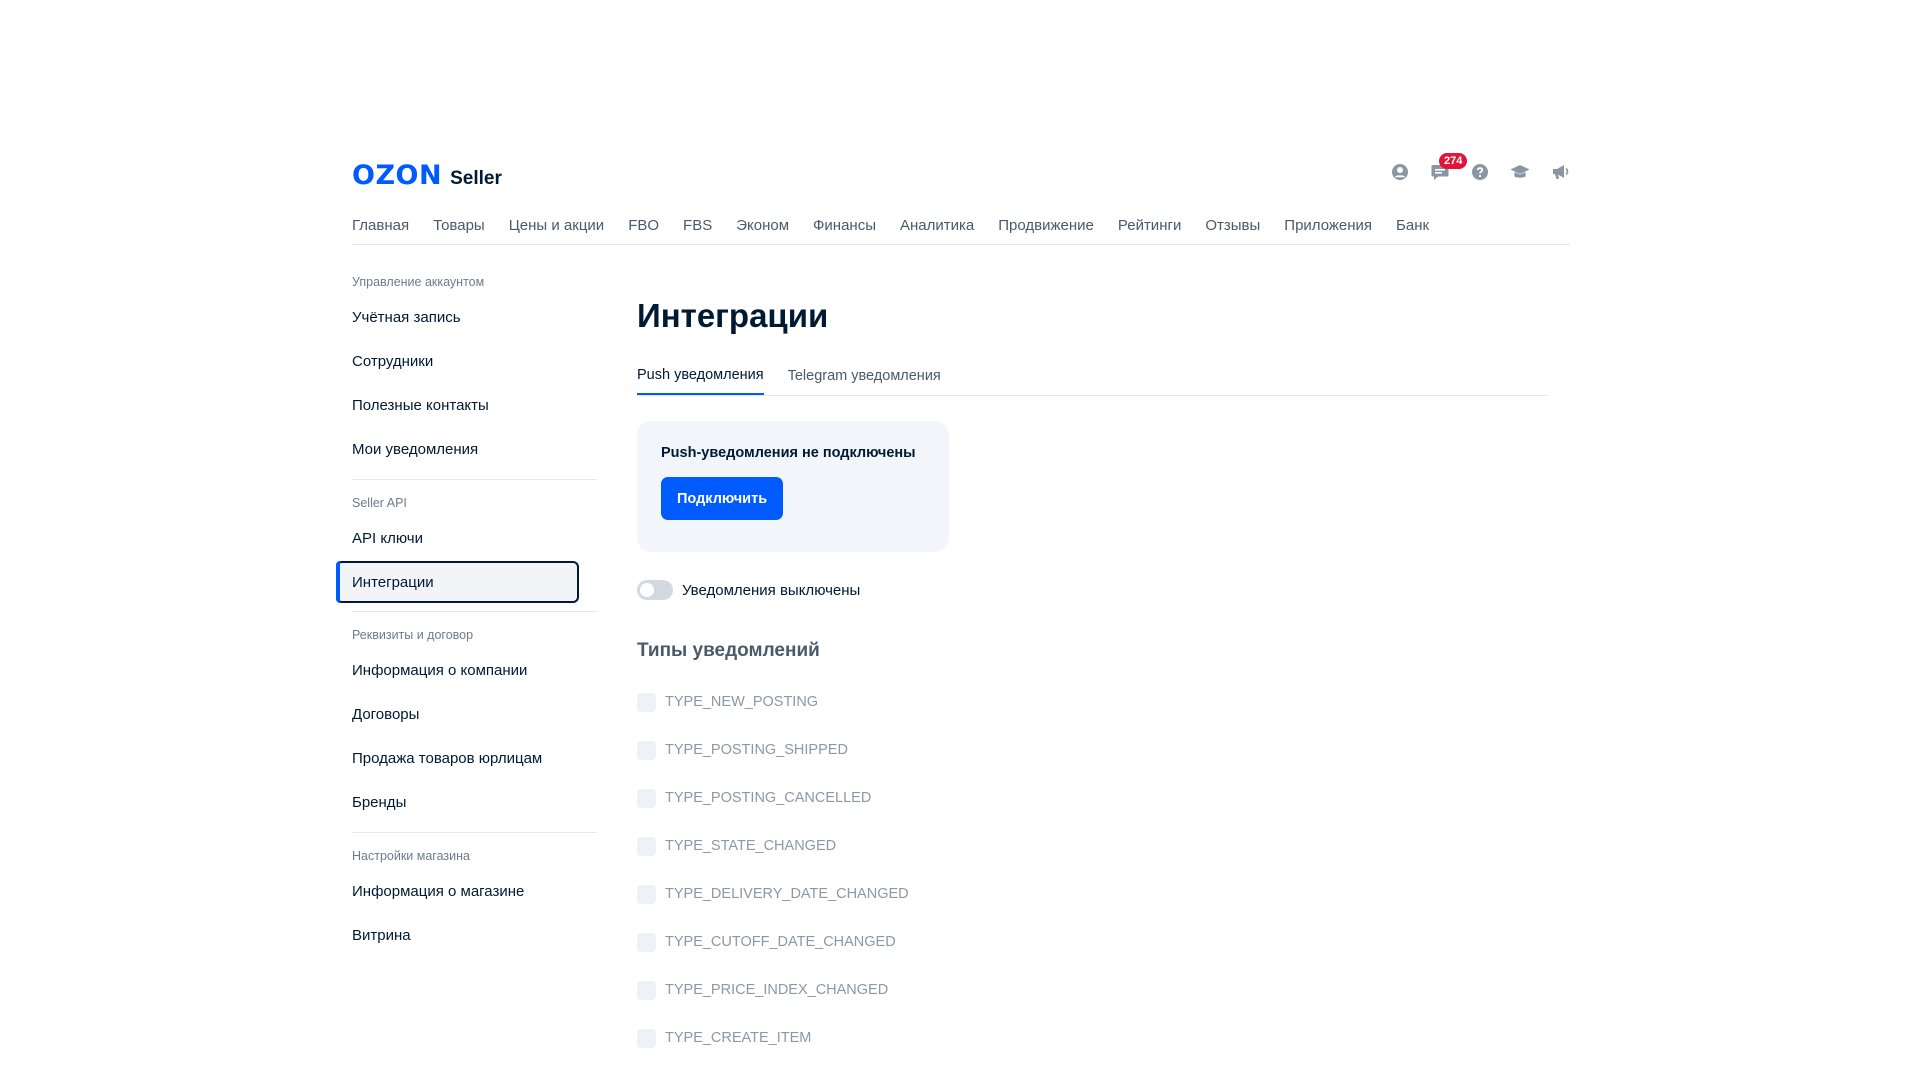 Image resolution: width=1920 pixels, height=1080 pixels. Describe the element at coordinates (742, 702) in the screenshot. I see `type-label: TYPE_NEW_POSTING` at that location.